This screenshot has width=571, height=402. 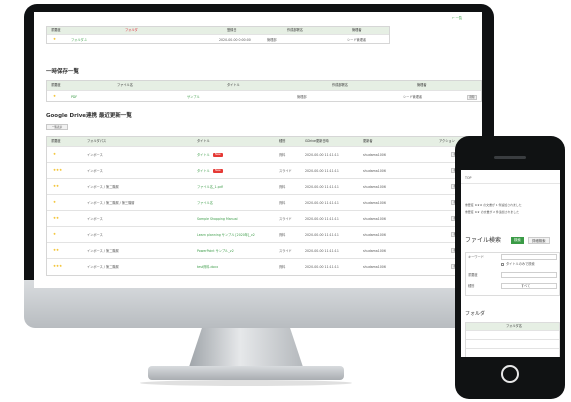 I want to click on keyword-input, so click(x=529, y=257).